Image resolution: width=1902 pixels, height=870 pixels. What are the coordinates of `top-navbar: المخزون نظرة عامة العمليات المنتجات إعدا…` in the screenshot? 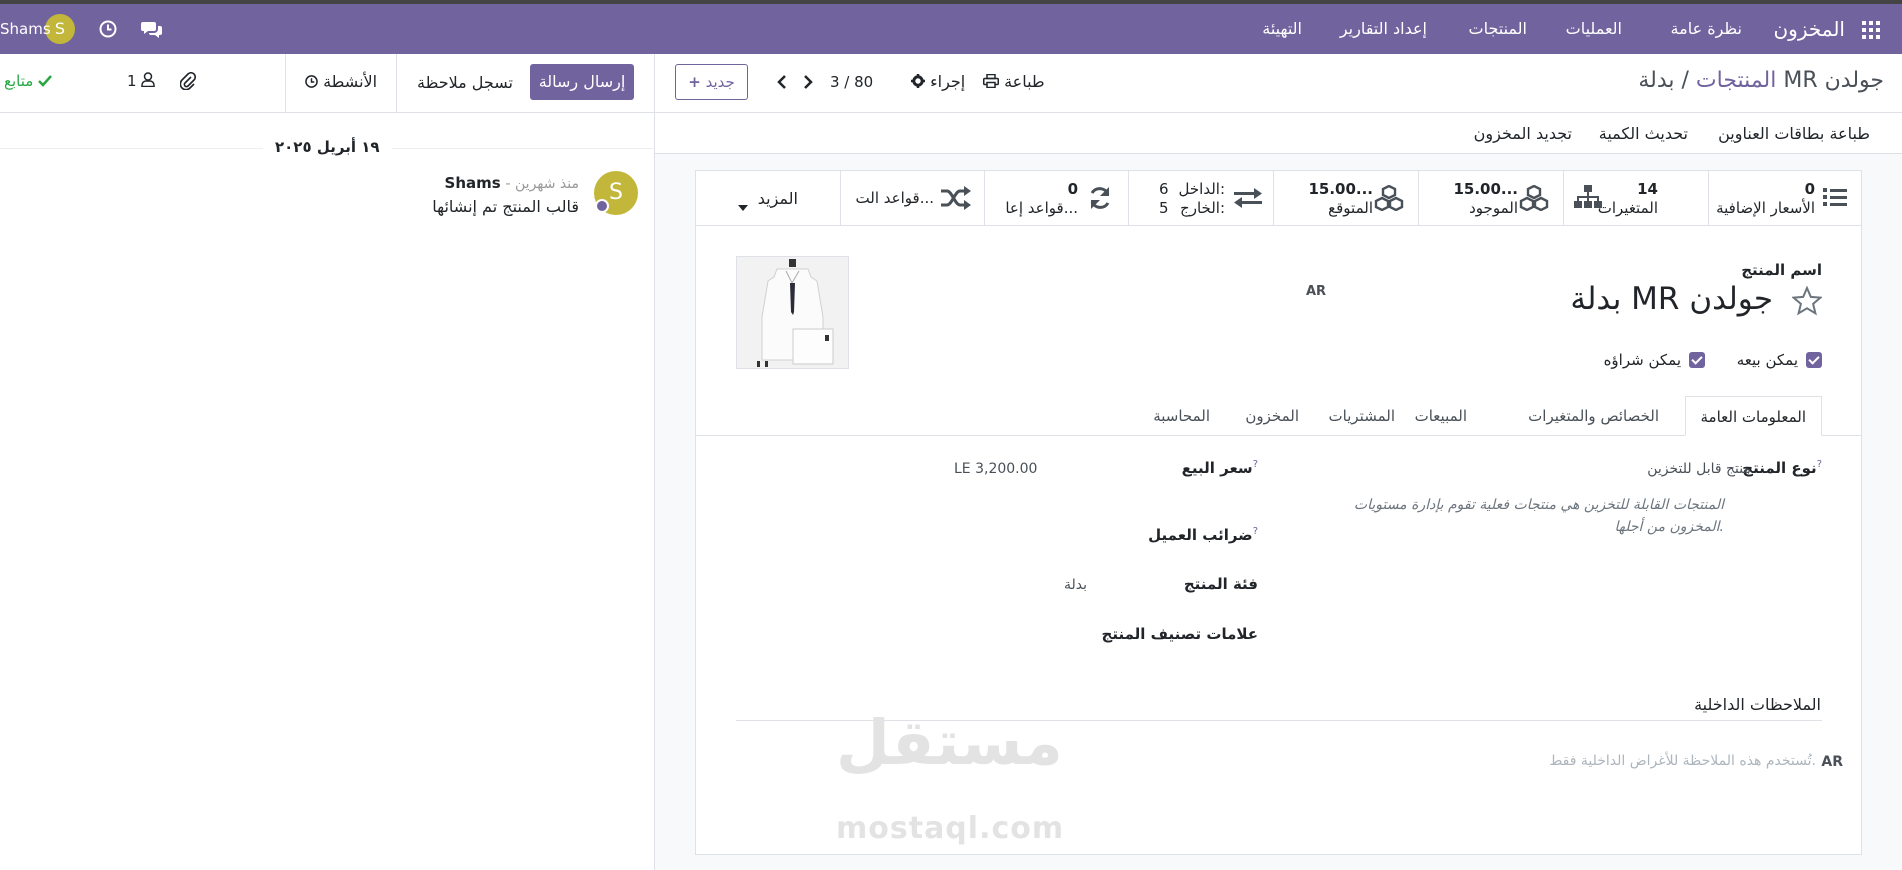 It's located at (951, 29).